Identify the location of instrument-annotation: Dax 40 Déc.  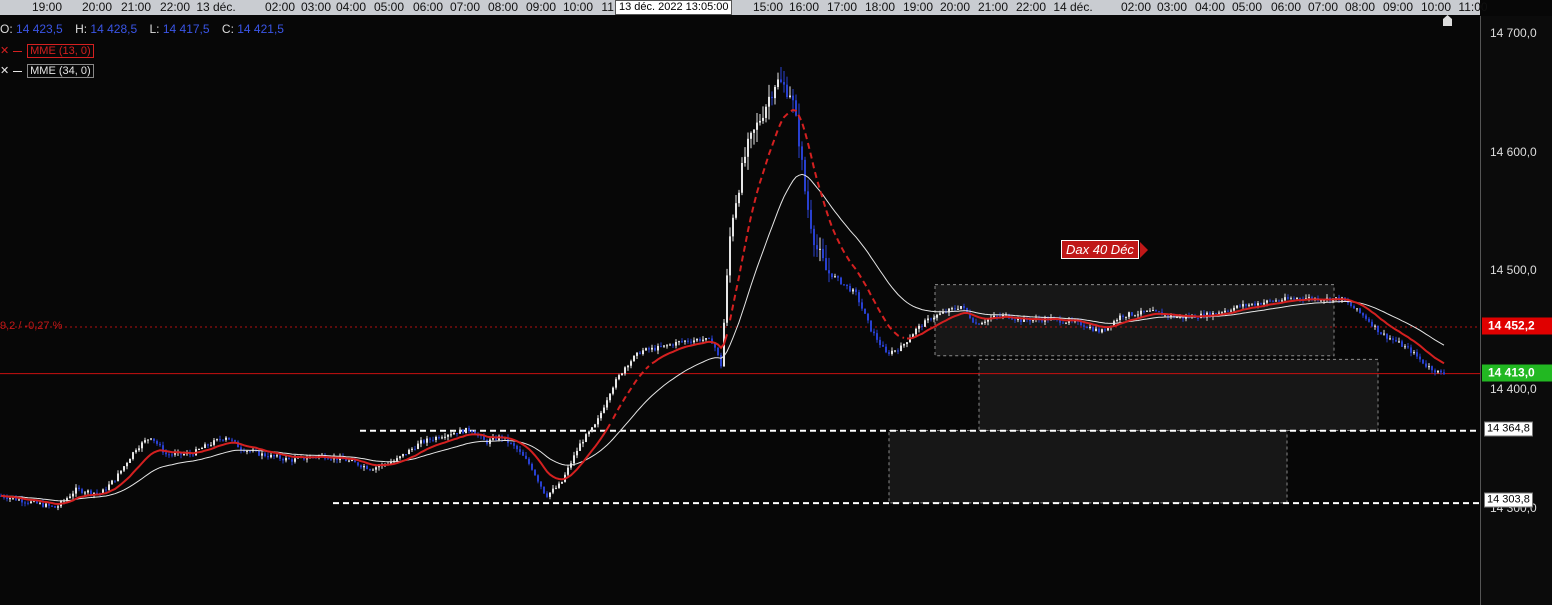
(1100, 249).